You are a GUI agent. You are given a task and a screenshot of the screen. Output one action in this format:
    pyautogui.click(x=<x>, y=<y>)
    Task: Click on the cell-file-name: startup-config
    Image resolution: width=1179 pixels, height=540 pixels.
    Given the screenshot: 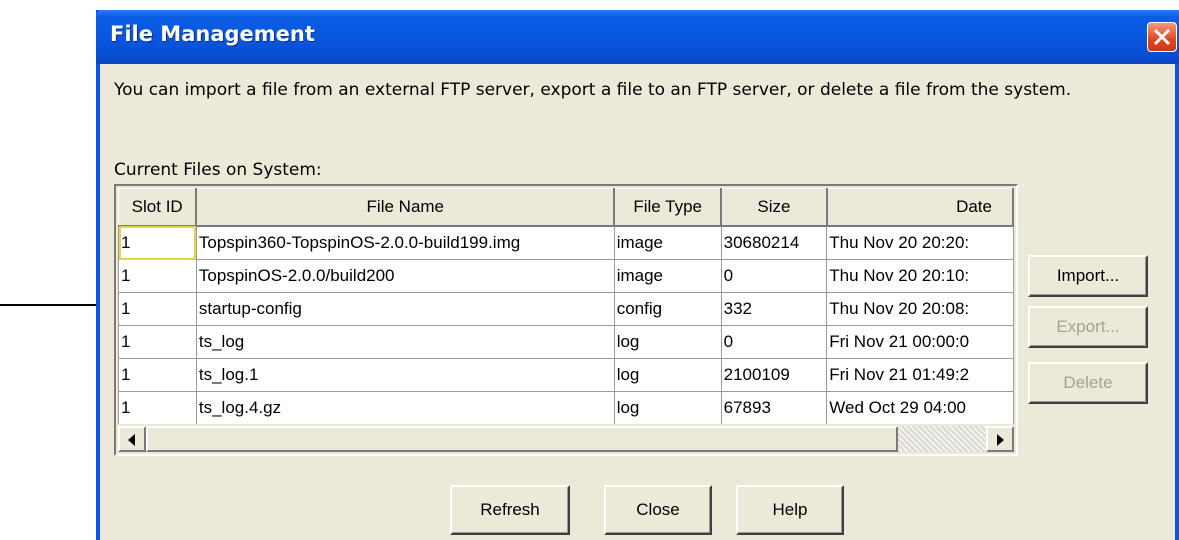 What is the action you would take?
    pyautogui.click(x=405, y=309)
    